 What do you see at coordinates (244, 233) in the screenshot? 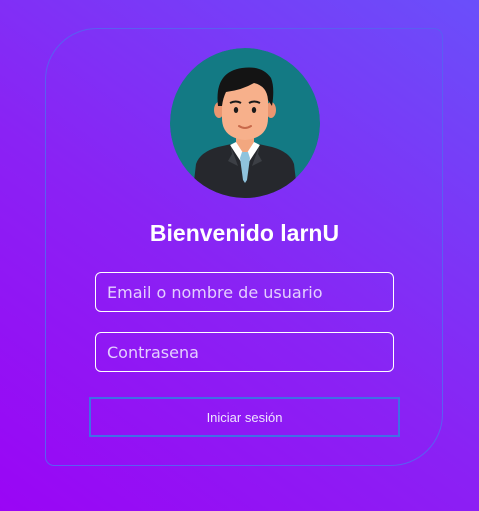
I see `welcome-title: Bienvenido larnU` at bounding box center [244, 233].